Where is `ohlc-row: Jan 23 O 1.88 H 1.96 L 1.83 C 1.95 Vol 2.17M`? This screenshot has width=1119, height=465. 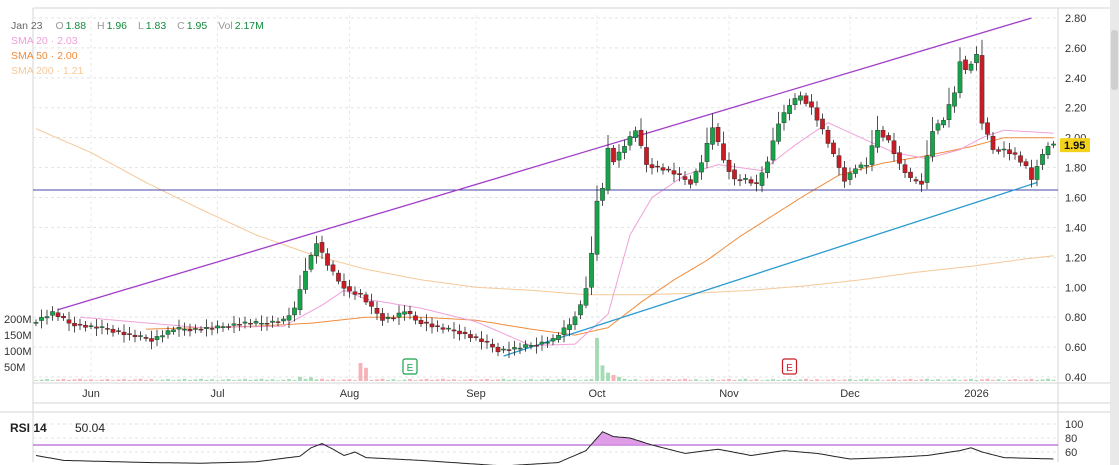 ohlc-row: Jan 23 O 1.88 H 1.96 L 1.83 C 1.95 Vol 2.17M is located at coordinates (141, 26).